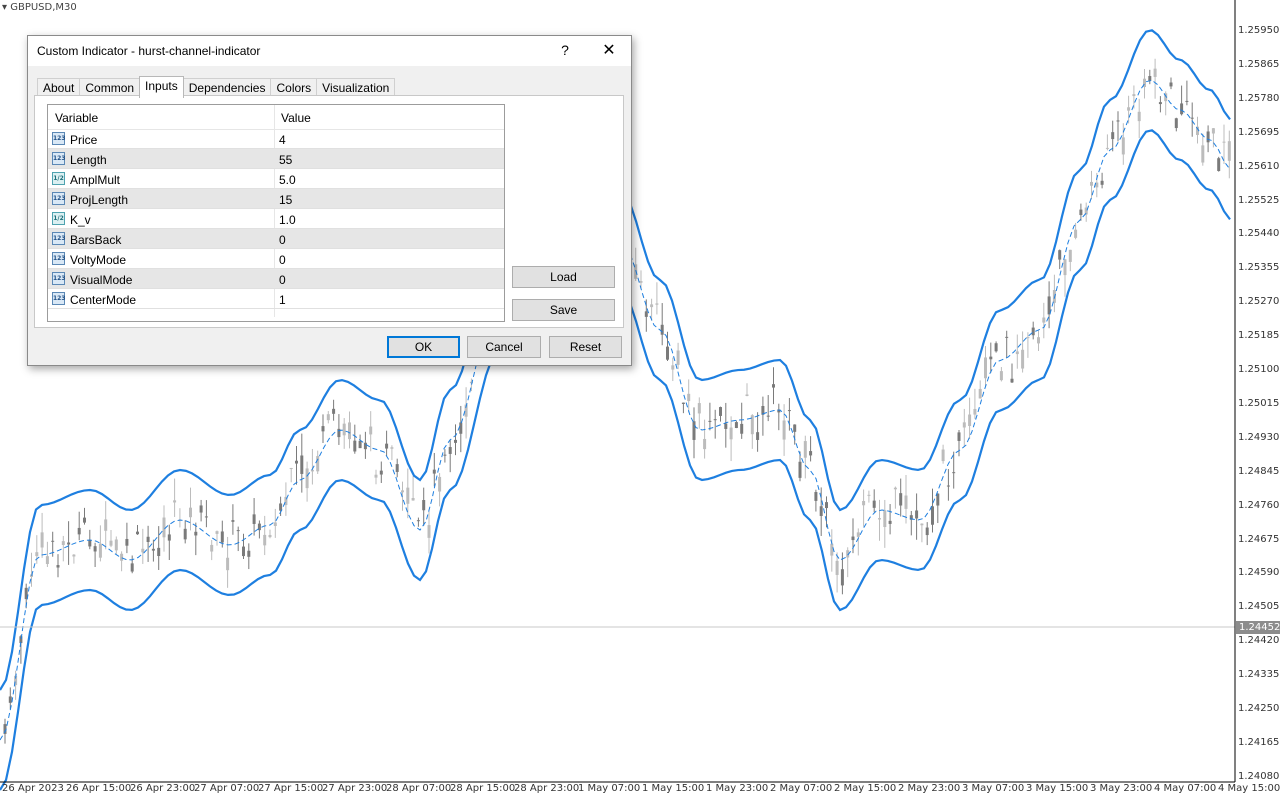  Describe the element at coordinates (276, 219) in the screenshot. I see `table-row: 1/2 K_v 1.0` at that location.